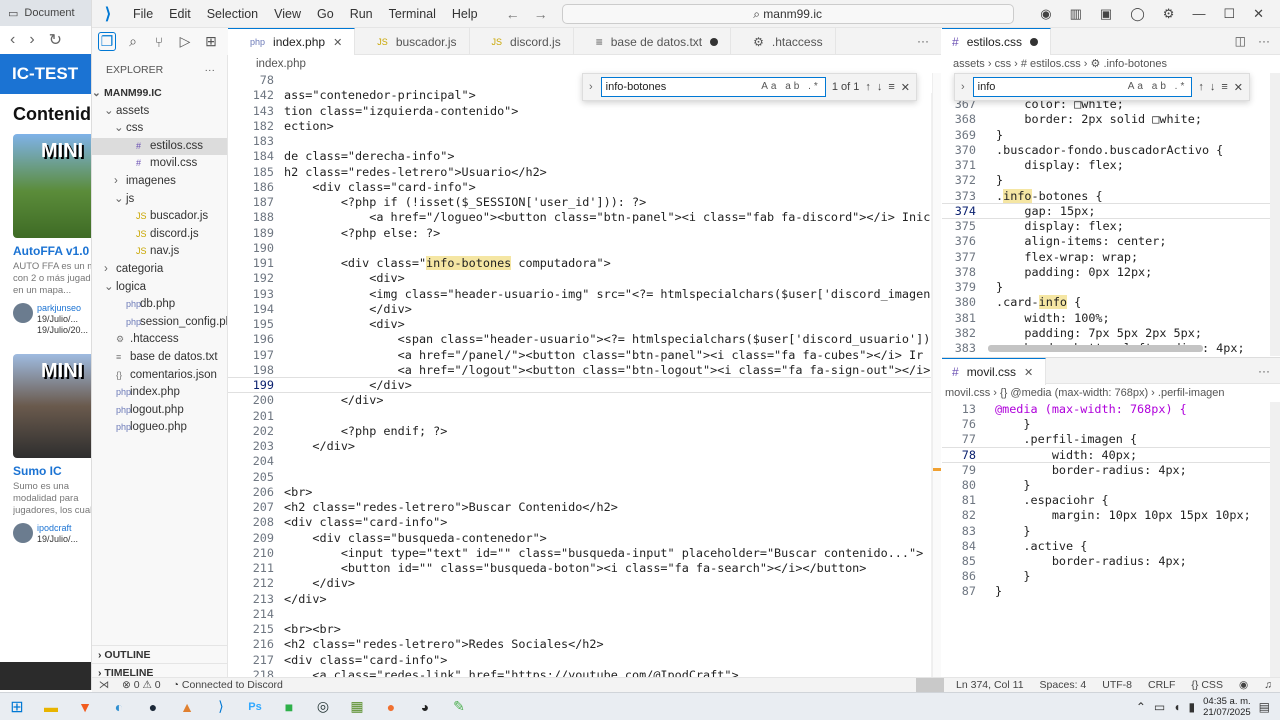  I want to click on code-line: <?php else: ?>, so click(362, 233).